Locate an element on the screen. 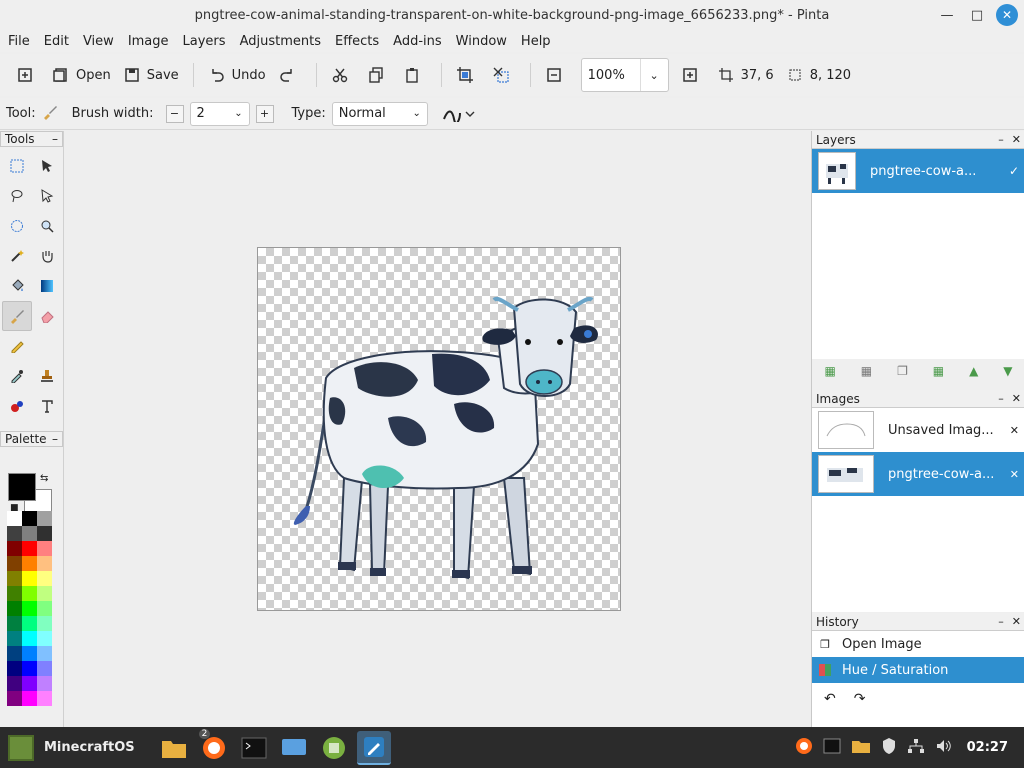 This screenshot has height=768, width=1024. type-combo: Normal ⌄ is located at coordinates (379, 113).